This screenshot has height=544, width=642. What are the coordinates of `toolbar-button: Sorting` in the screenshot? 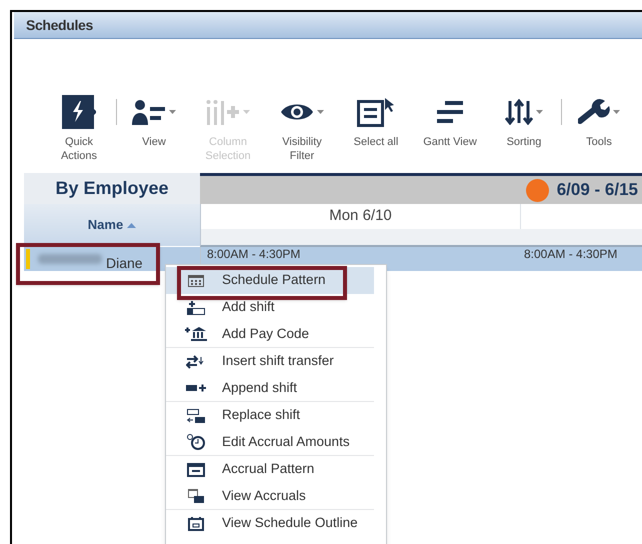 It's located at (524, 122).